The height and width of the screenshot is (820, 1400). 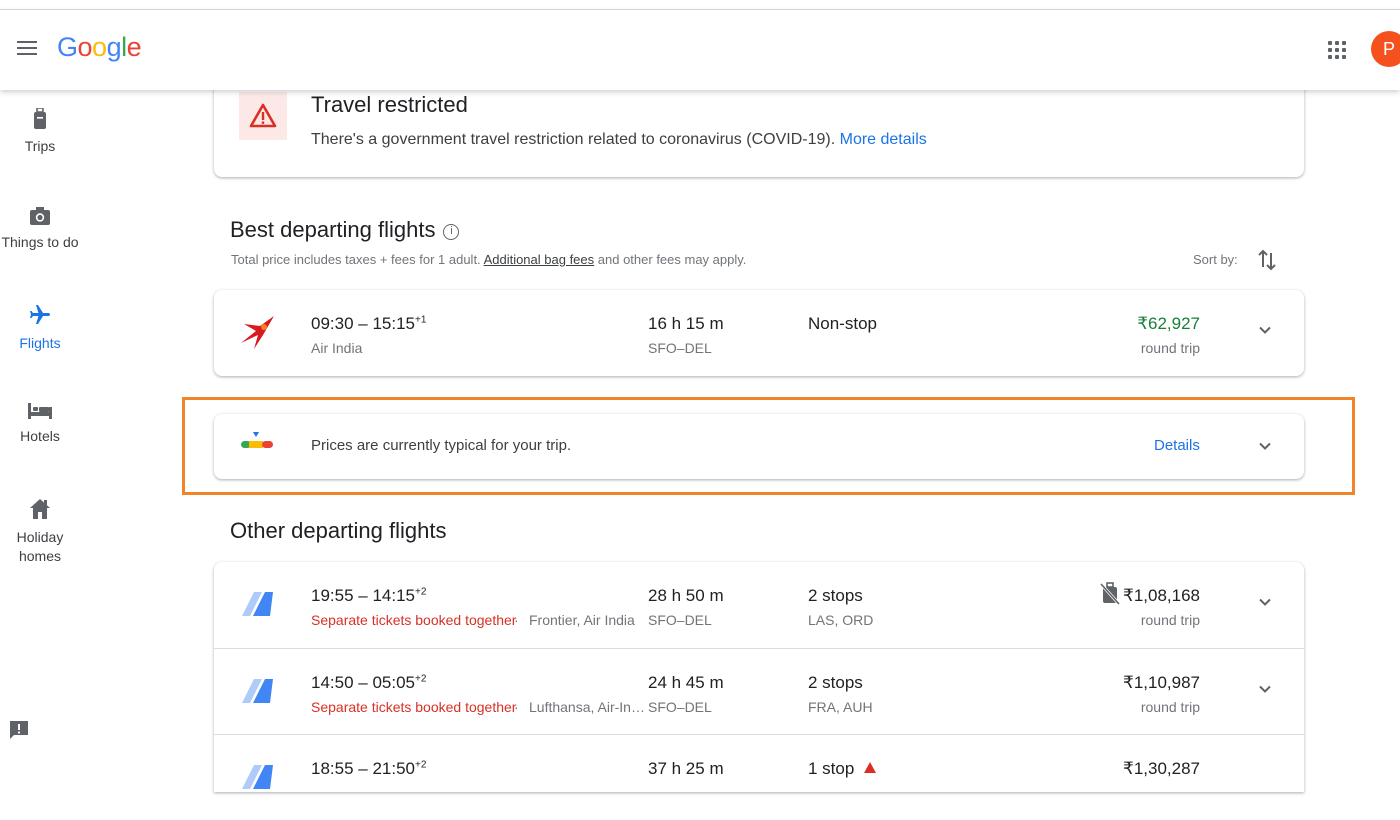 I want to click on sidebar-item-trips: Trips, so click(x=40, y=131).